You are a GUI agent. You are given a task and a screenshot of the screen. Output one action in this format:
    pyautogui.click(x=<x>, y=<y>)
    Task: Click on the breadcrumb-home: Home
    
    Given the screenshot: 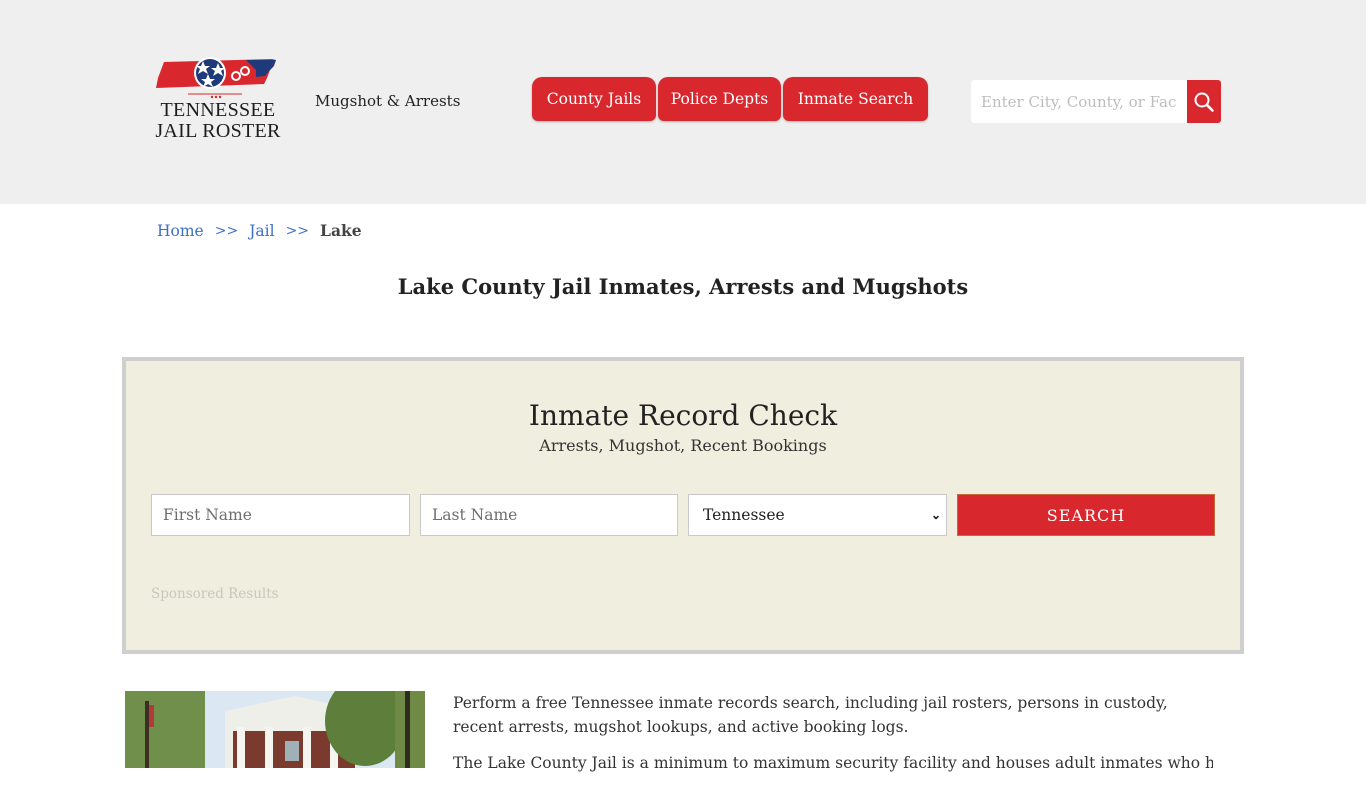 What is the action you would take?
    pyautogui.click(x=180, y=231)
    